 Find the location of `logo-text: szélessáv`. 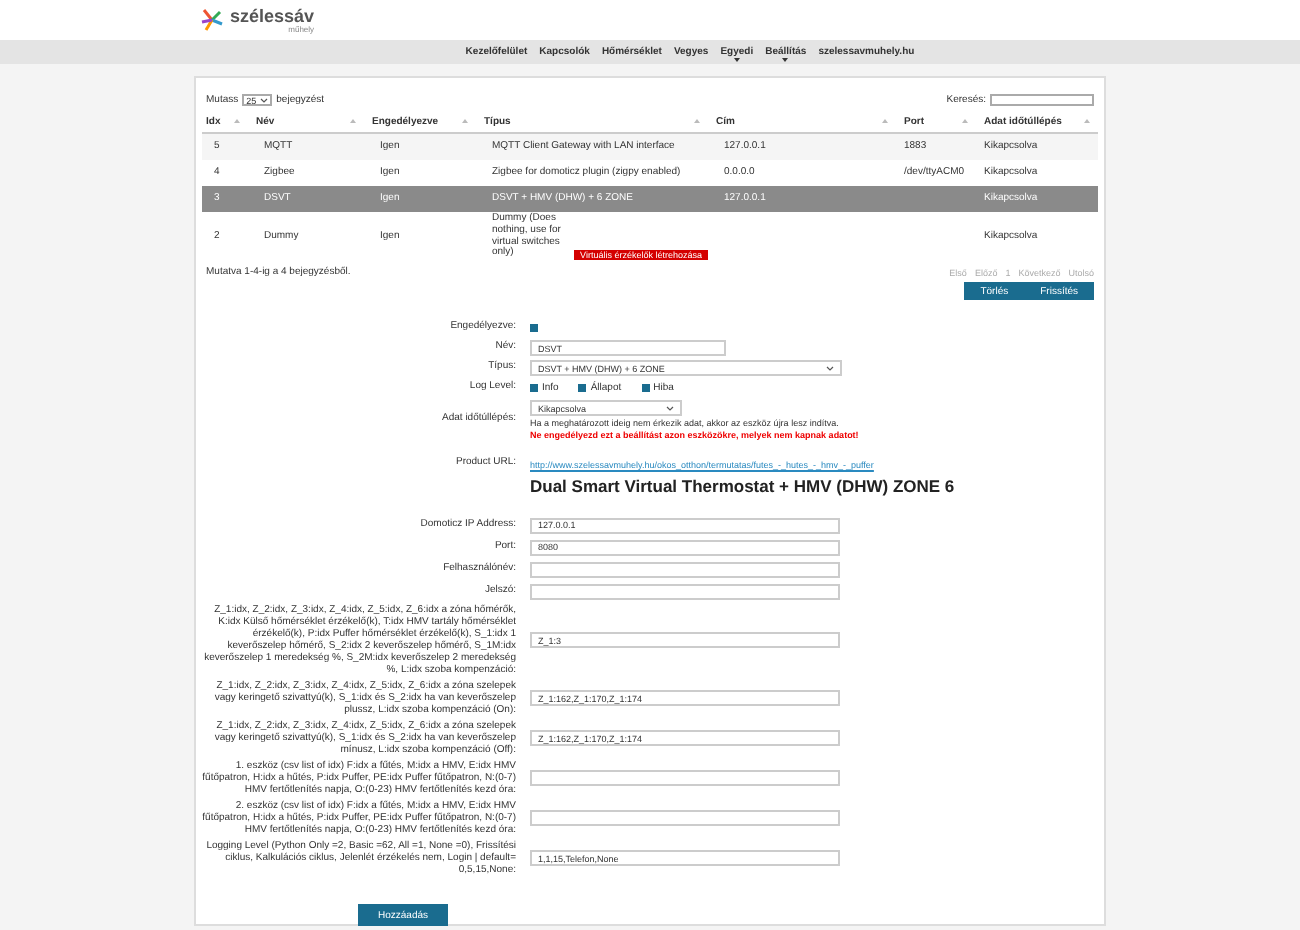

logo-text: szélessáv is located at coordinates (272, 16).